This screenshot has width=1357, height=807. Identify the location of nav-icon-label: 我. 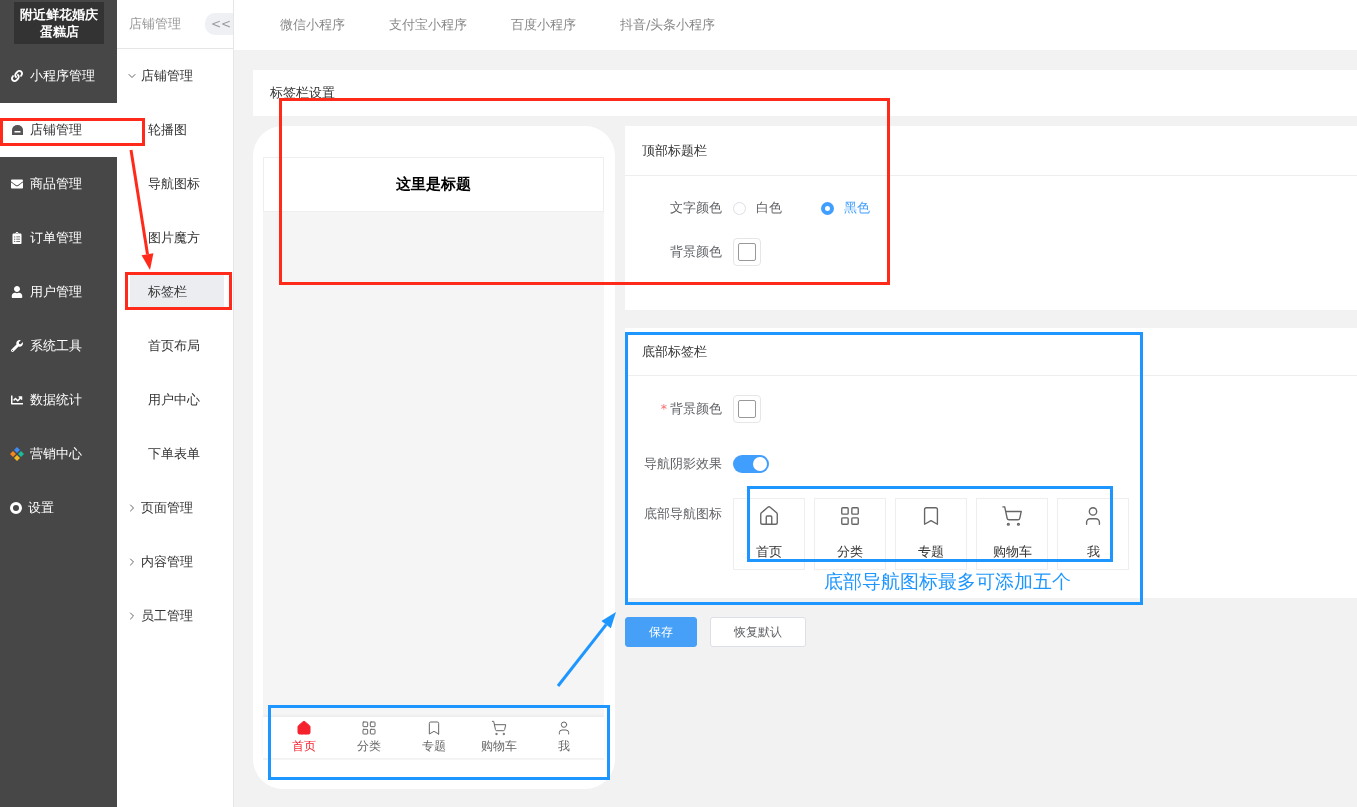
(1093, 552).